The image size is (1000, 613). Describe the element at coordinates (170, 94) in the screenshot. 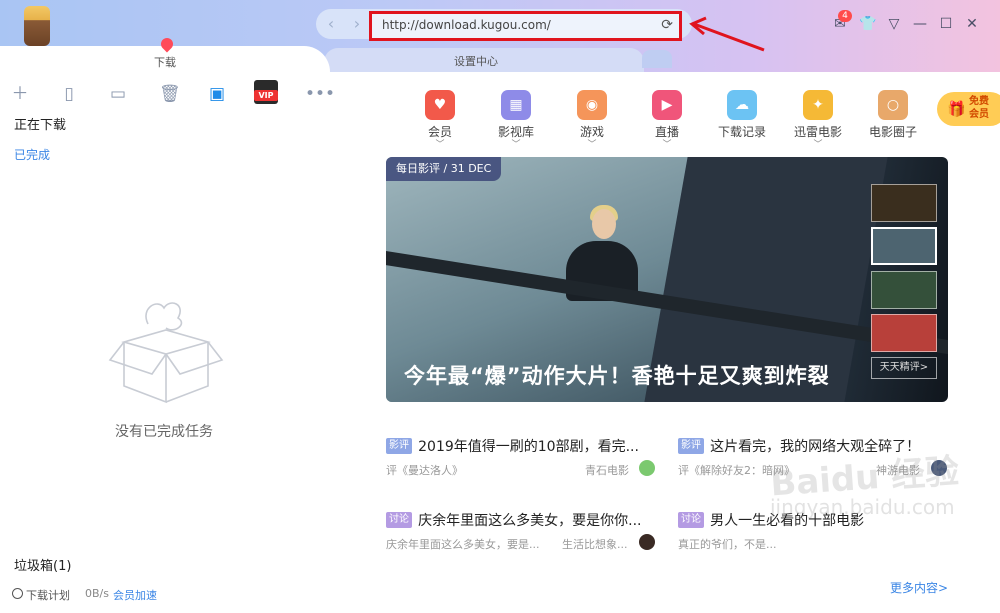

I see `trash-icon: 🗑` at that location.